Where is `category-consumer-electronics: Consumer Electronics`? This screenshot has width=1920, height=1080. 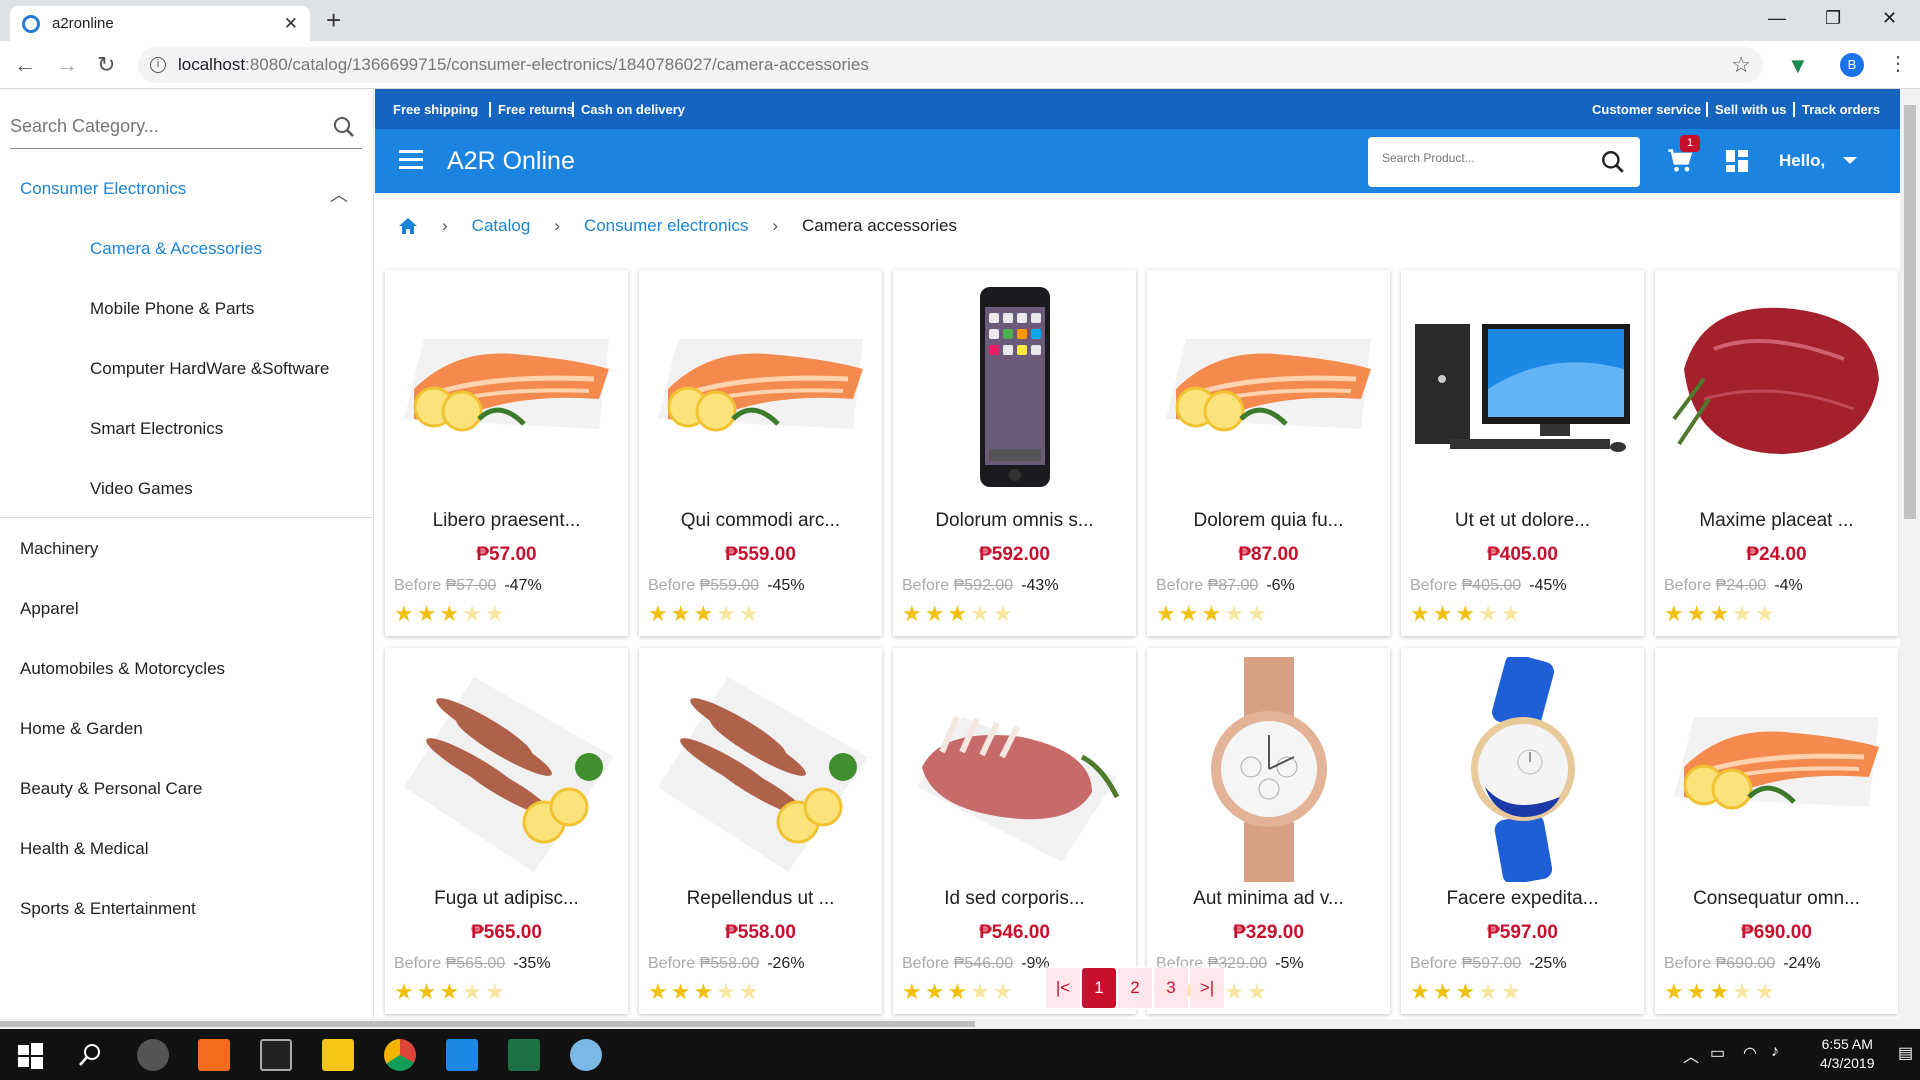
category-consumer-electronics: Consumer Electronics is located at coordinates (103, 189).